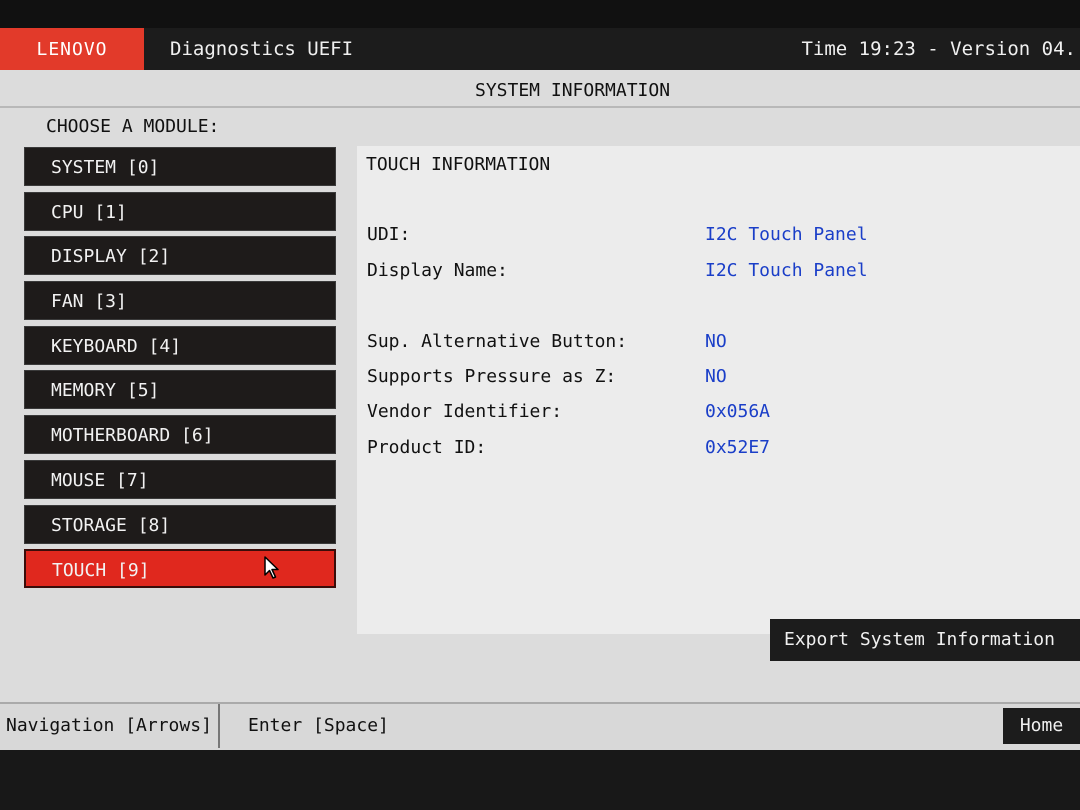 This screenshot has height=810, width=1080. Describe the element at coordinates (540, 726) in the screenshot. I see `footer-bar: Navigation [Arrows] Enter [Space] Home` at that location.